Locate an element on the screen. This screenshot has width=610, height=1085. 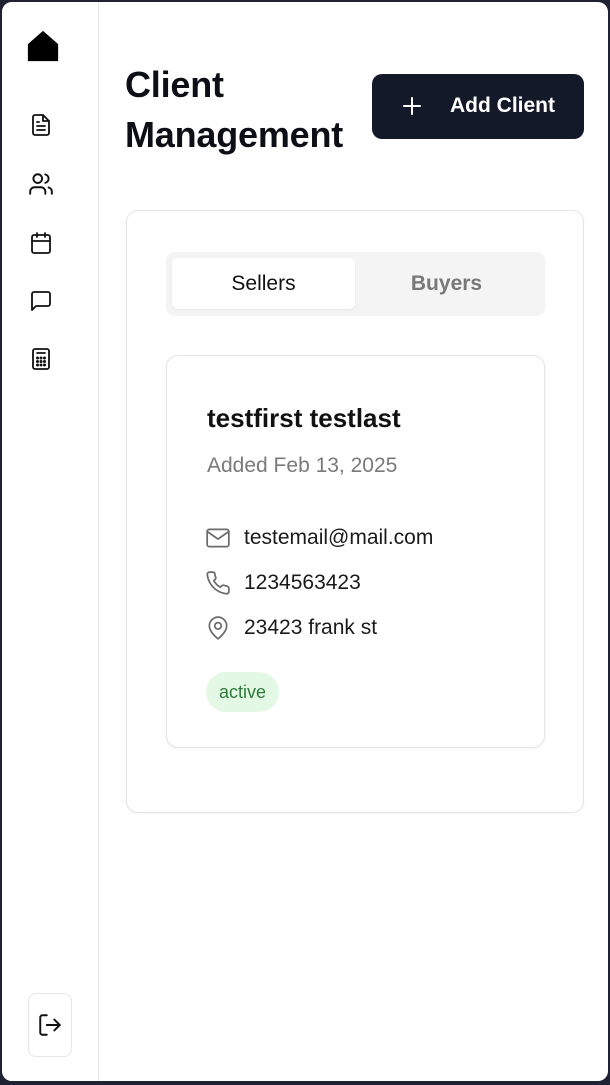
tab-buyers: Buyers is located at coordinates (446, 283).